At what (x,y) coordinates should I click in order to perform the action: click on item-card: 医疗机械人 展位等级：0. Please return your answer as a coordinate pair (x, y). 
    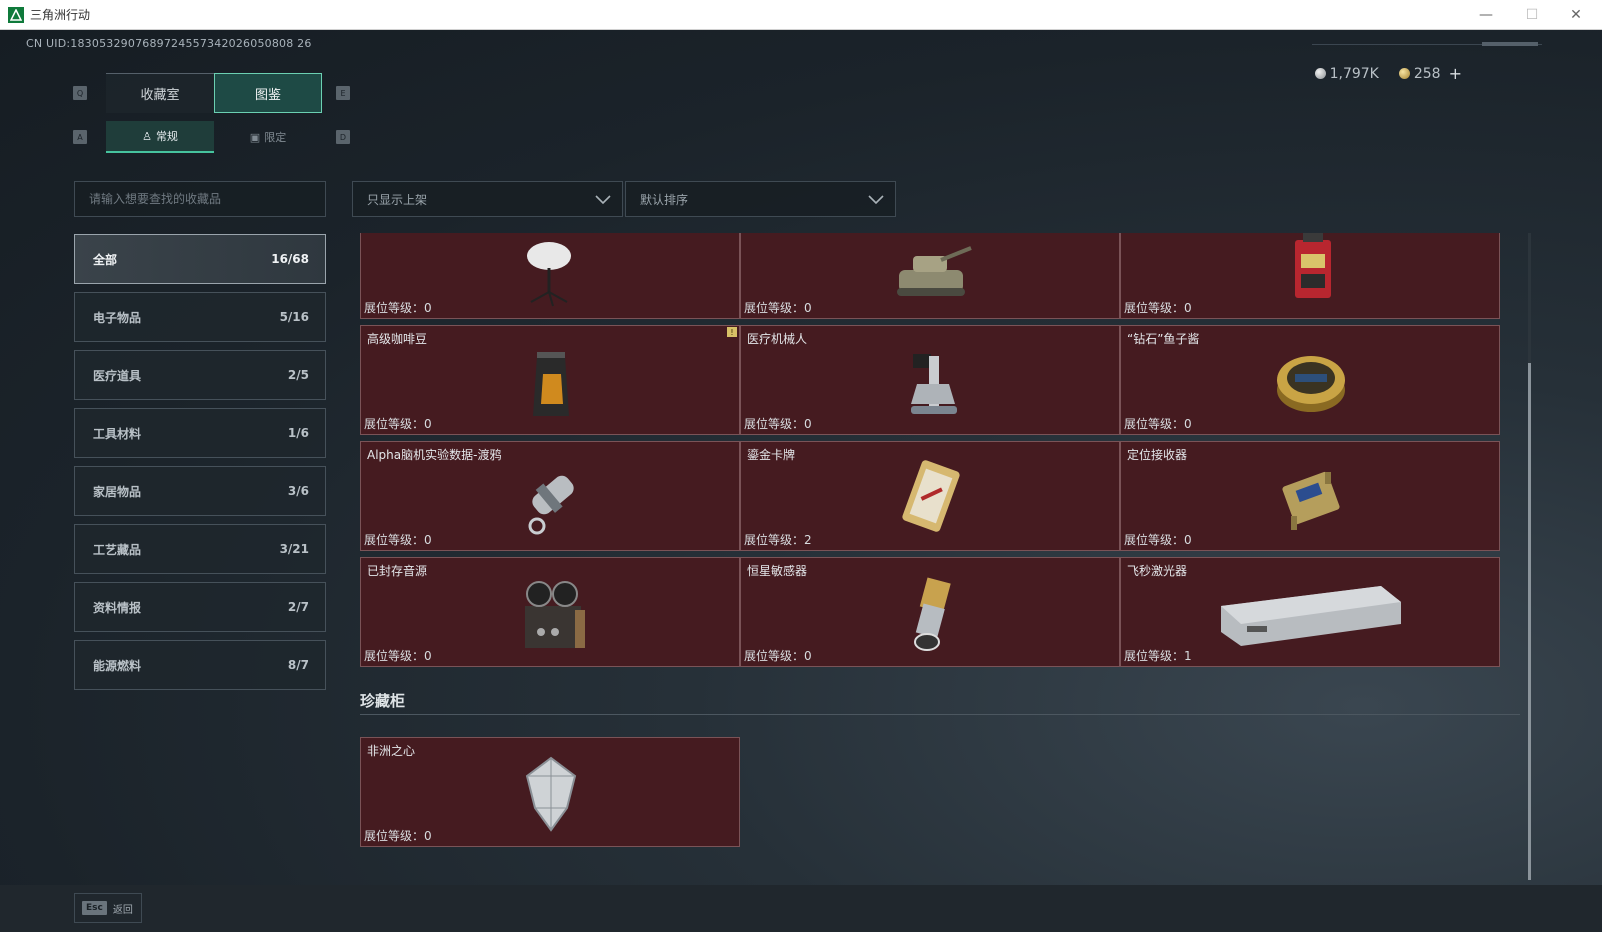
    Looking at the image, I should click on (930, 380).